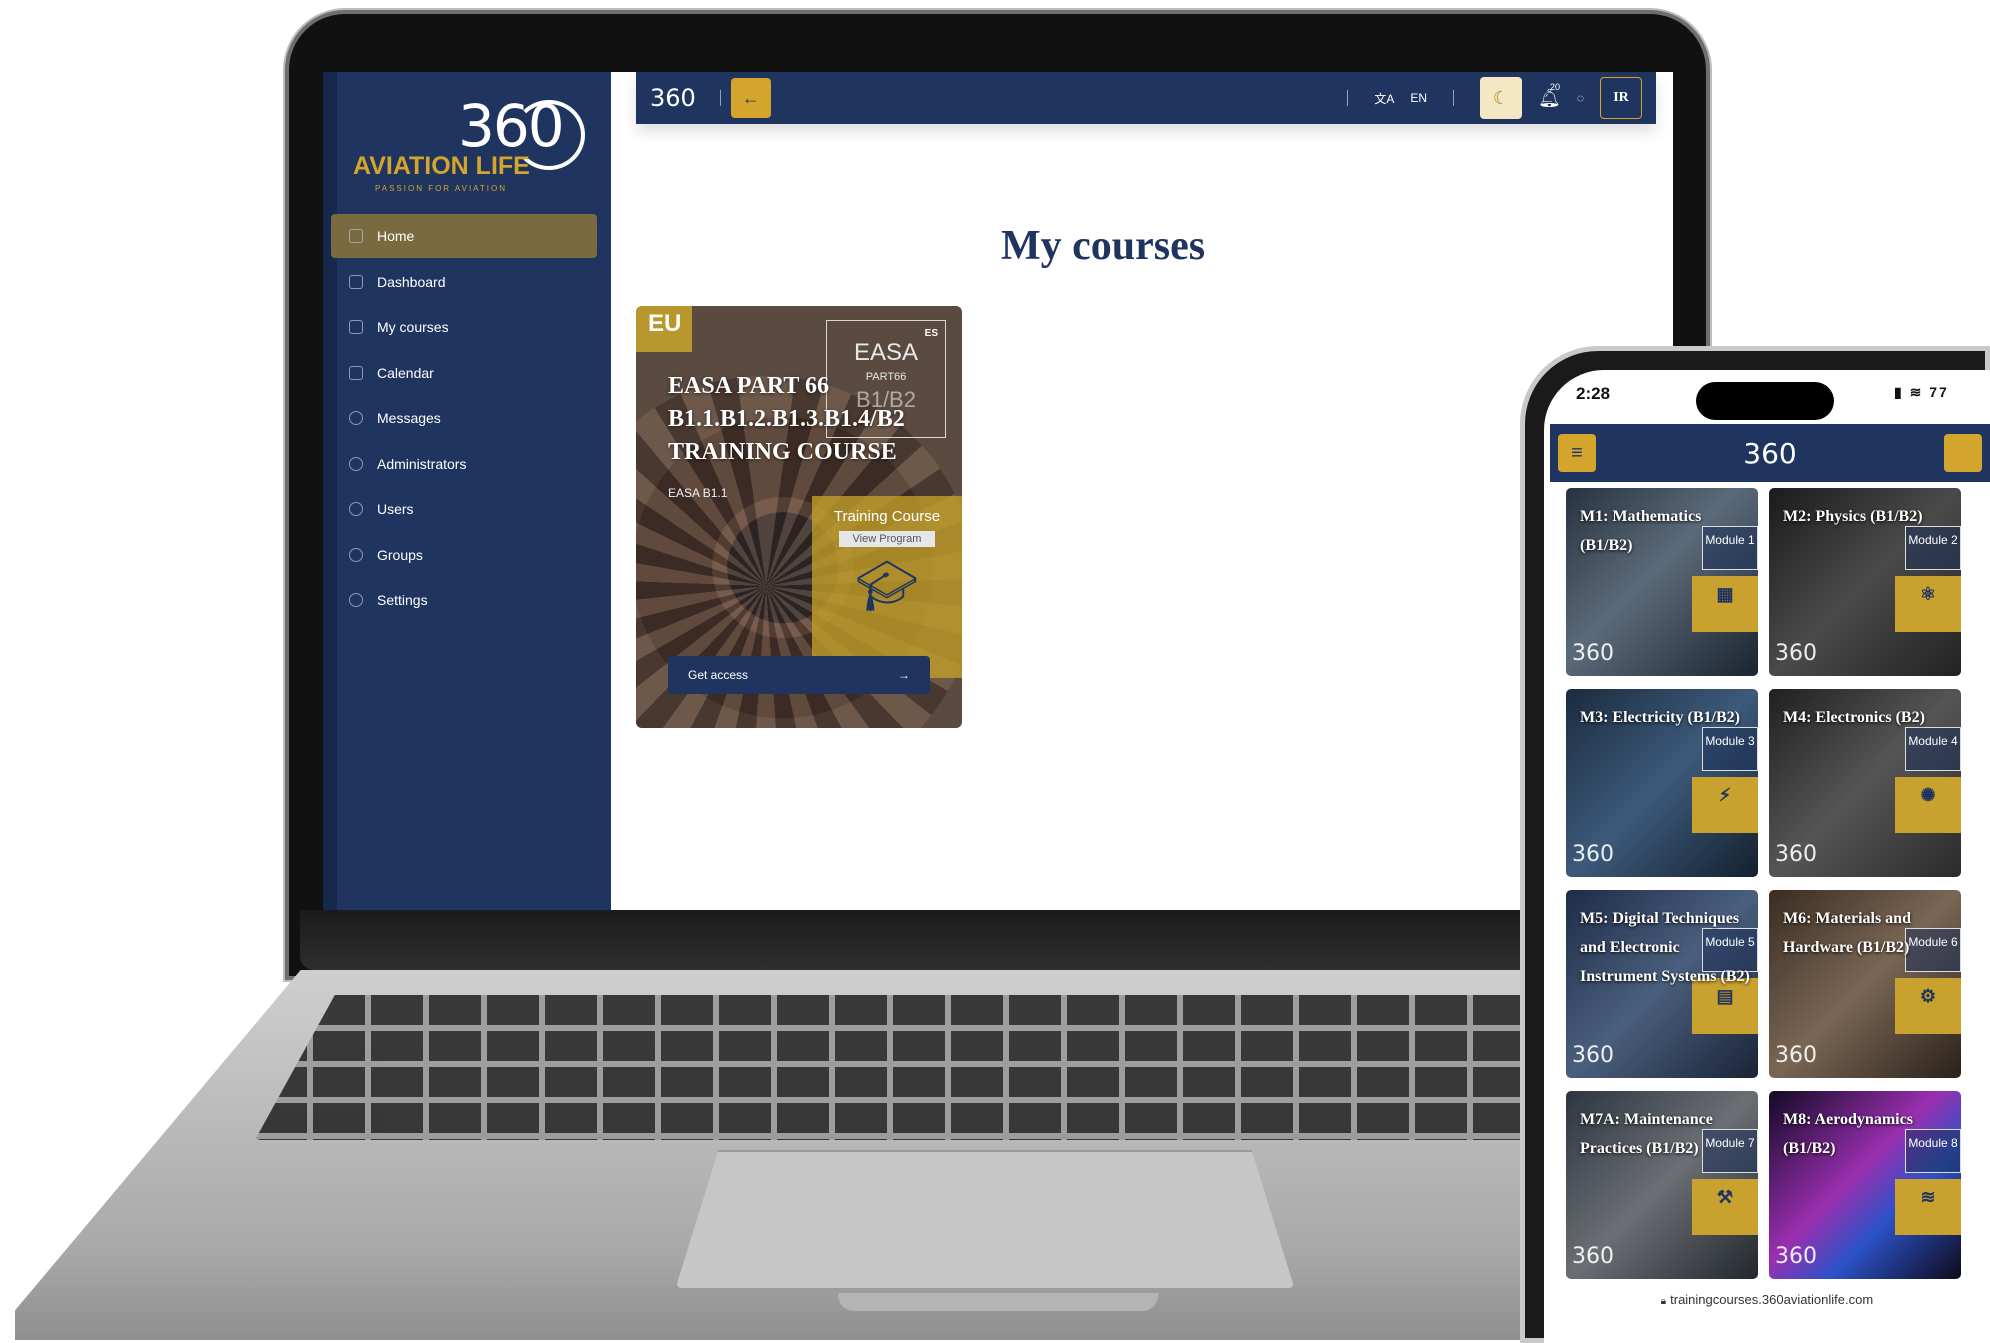  I want to click on module-tag: ✺, so click(1928, 805).